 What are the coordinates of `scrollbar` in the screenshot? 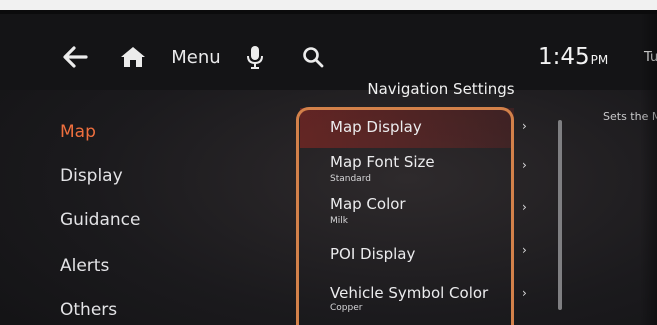 It's located at (560, 215).